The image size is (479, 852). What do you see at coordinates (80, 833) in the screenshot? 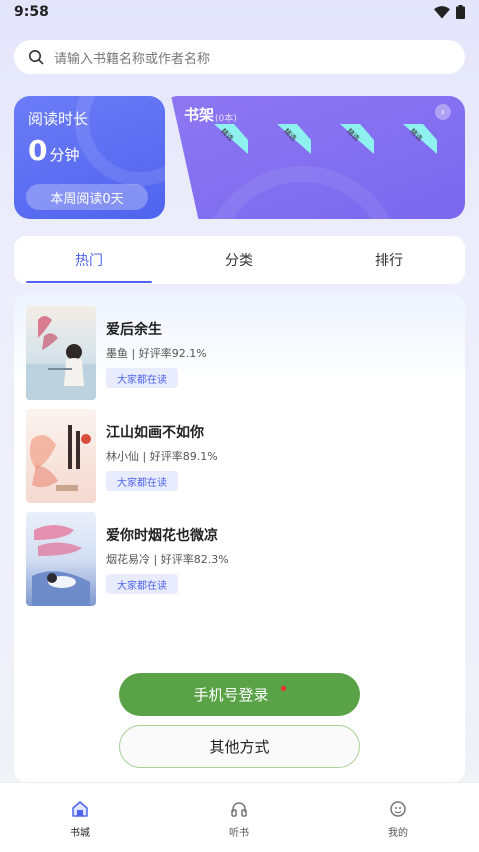
I see `nav-label: 书城` at bounding box center [80, 833].